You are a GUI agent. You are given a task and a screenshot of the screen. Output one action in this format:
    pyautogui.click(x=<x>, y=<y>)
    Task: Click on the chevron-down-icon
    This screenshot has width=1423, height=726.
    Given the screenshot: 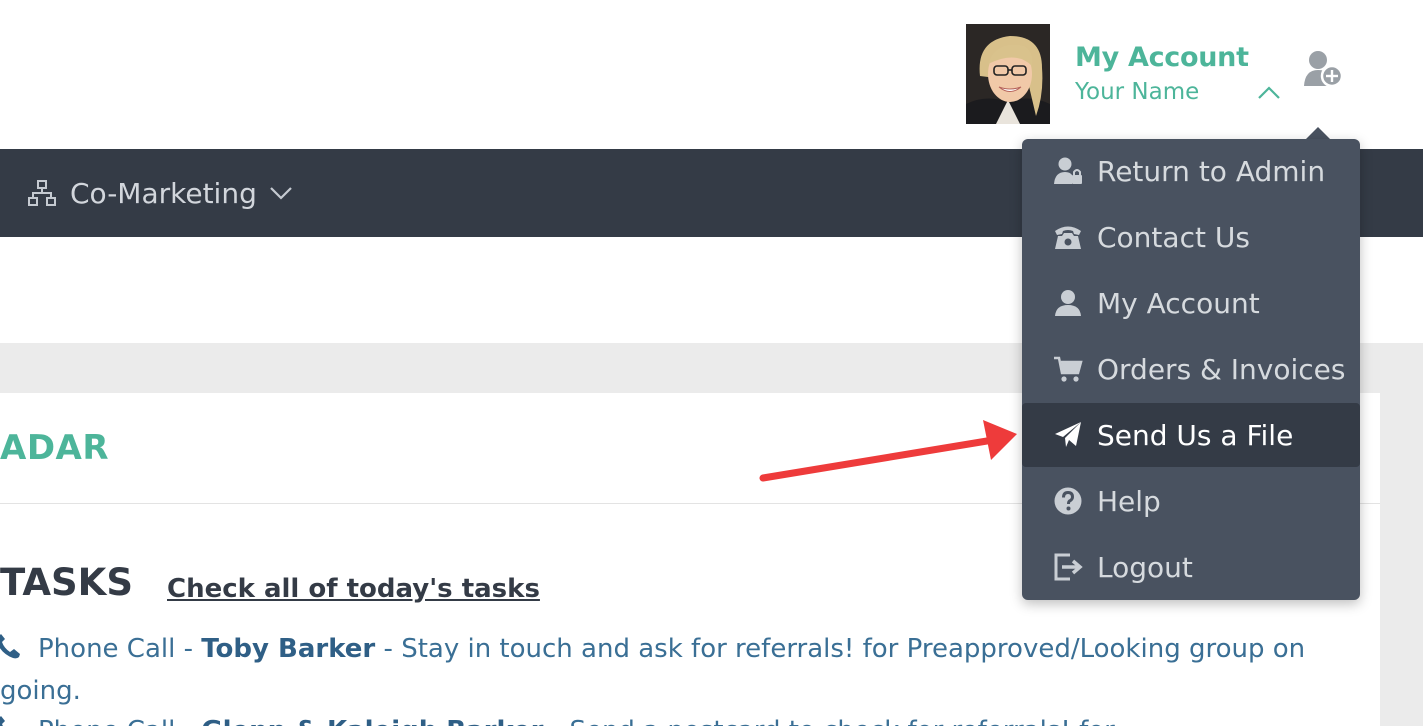 What is the action you would take?
    pyautogui.click(x=281, y=193)
    